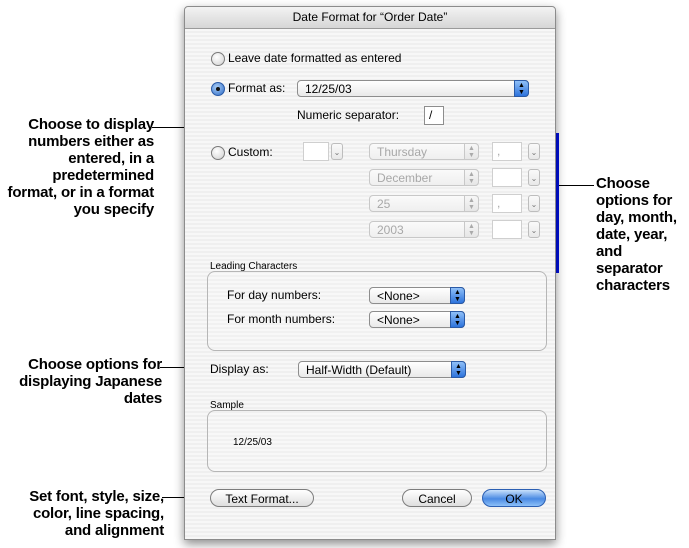 This screenshot has height=548, width=689. Describe the element at coordinates (405, 178) in the screenshot. I see `custom-month-value: December` at that location.